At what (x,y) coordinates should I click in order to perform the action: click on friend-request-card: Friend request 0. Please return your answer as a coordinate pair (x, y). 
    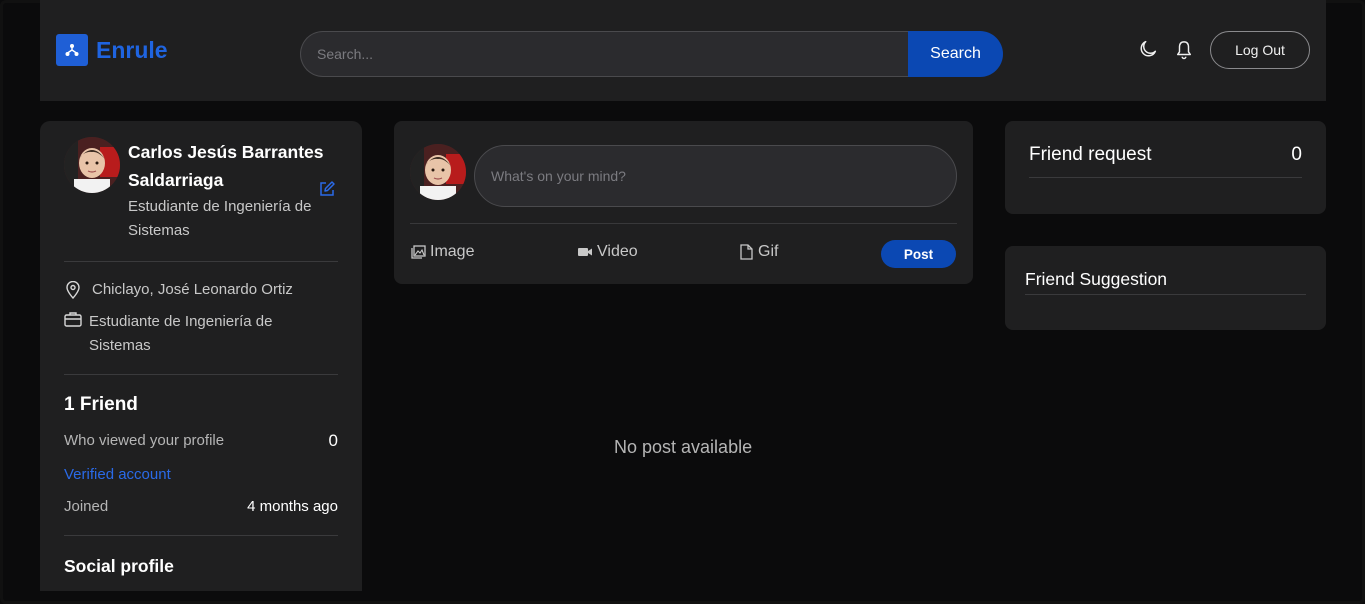
    Looking at the image, I should click on (1165, 167).